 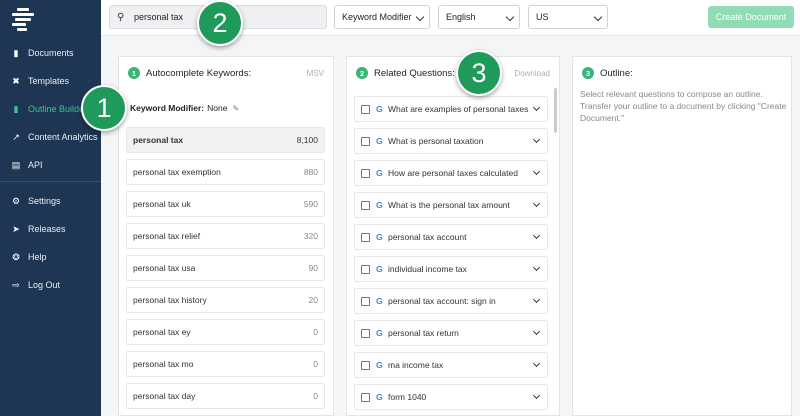 What do you see at coordinates (16, 164) in the screenshot?
I see `api-icon: ▤` at bounding box center [16, 164].